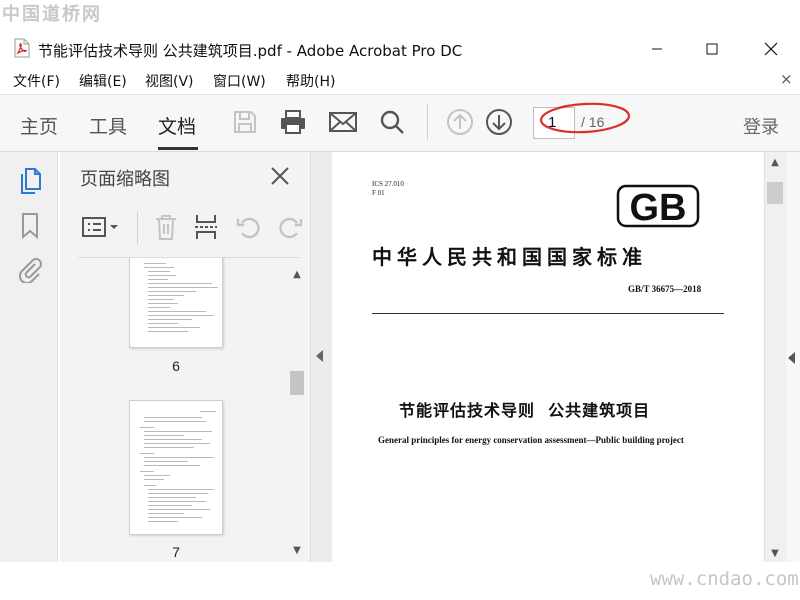 This screenshot has width=800, height=600. I want to click on red-highlight-ellipse, so click(585, 118).